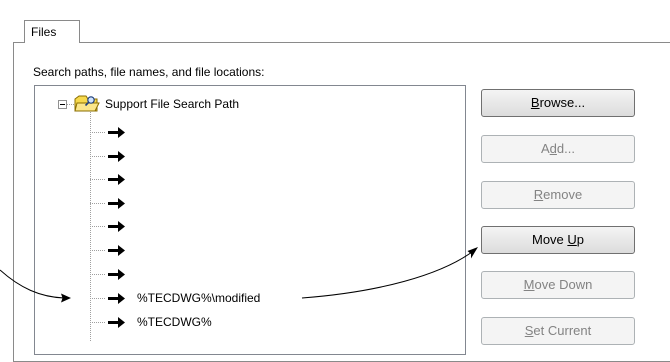 Image resolution: width=670 pixels, height=362 pixels. What do you see at coordinates (529, 284) in the screenshot?
I see `move-down-label-mnemonic: M` at bounding box center [529, 284].